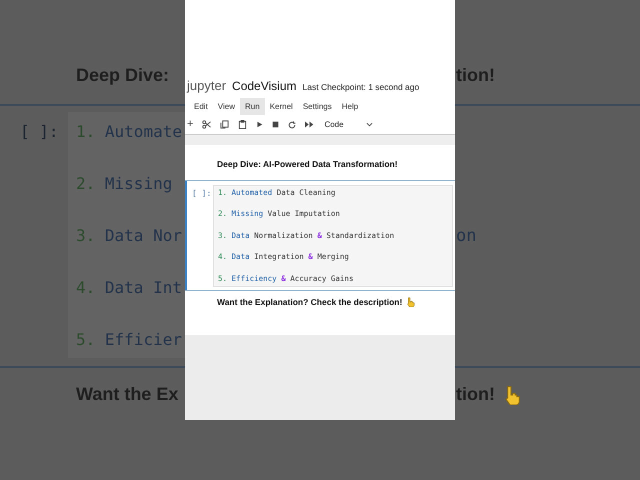  What do you see at coordinates (123, 75) in the screenshot?
I see `backdrop-heading-text: Deep Dive:` at bounding box center [123, 75].